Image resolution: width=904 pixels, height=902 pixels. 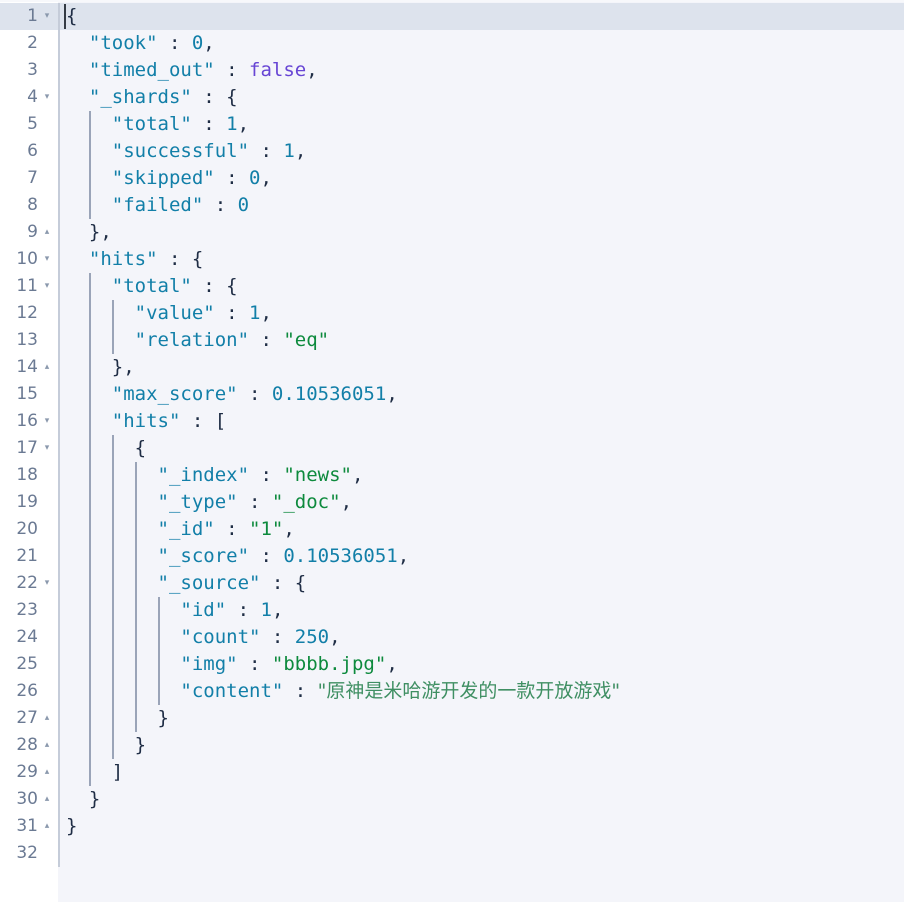 What do you see at coordinates (123, 367) in the screenshot?
I see `line-text: },` at bounding box center [123, 367].